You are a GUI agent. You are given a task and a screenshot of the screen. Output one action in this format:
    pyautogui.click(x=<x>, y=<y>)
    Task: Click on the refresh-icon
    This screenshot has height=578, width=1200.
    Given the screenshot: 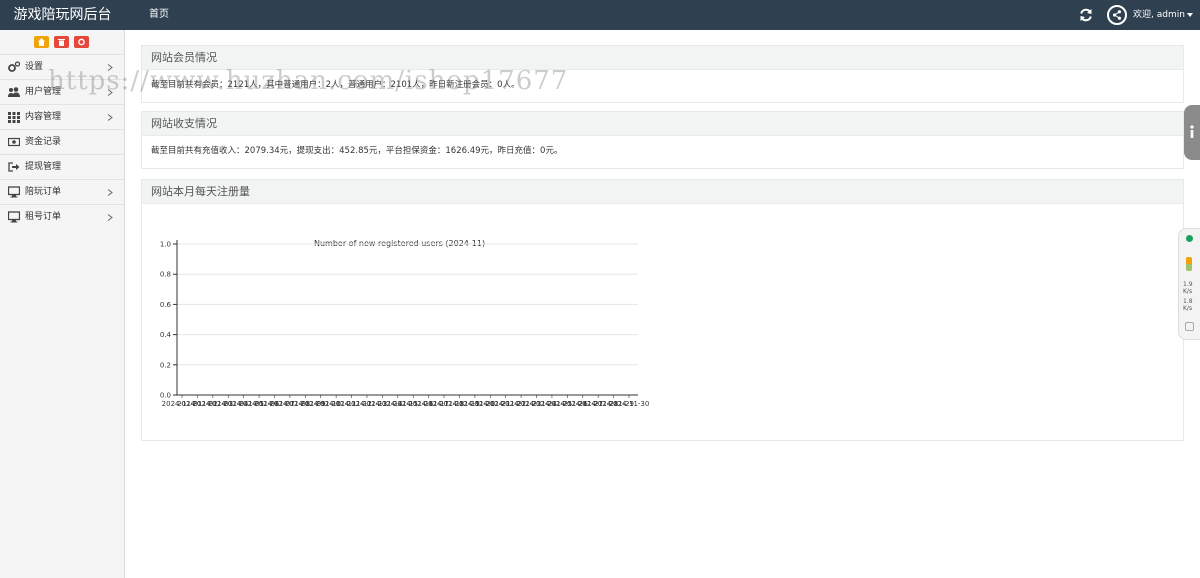 What is the action you would take?
    pyautogui.click(x=1086, y=15)
    